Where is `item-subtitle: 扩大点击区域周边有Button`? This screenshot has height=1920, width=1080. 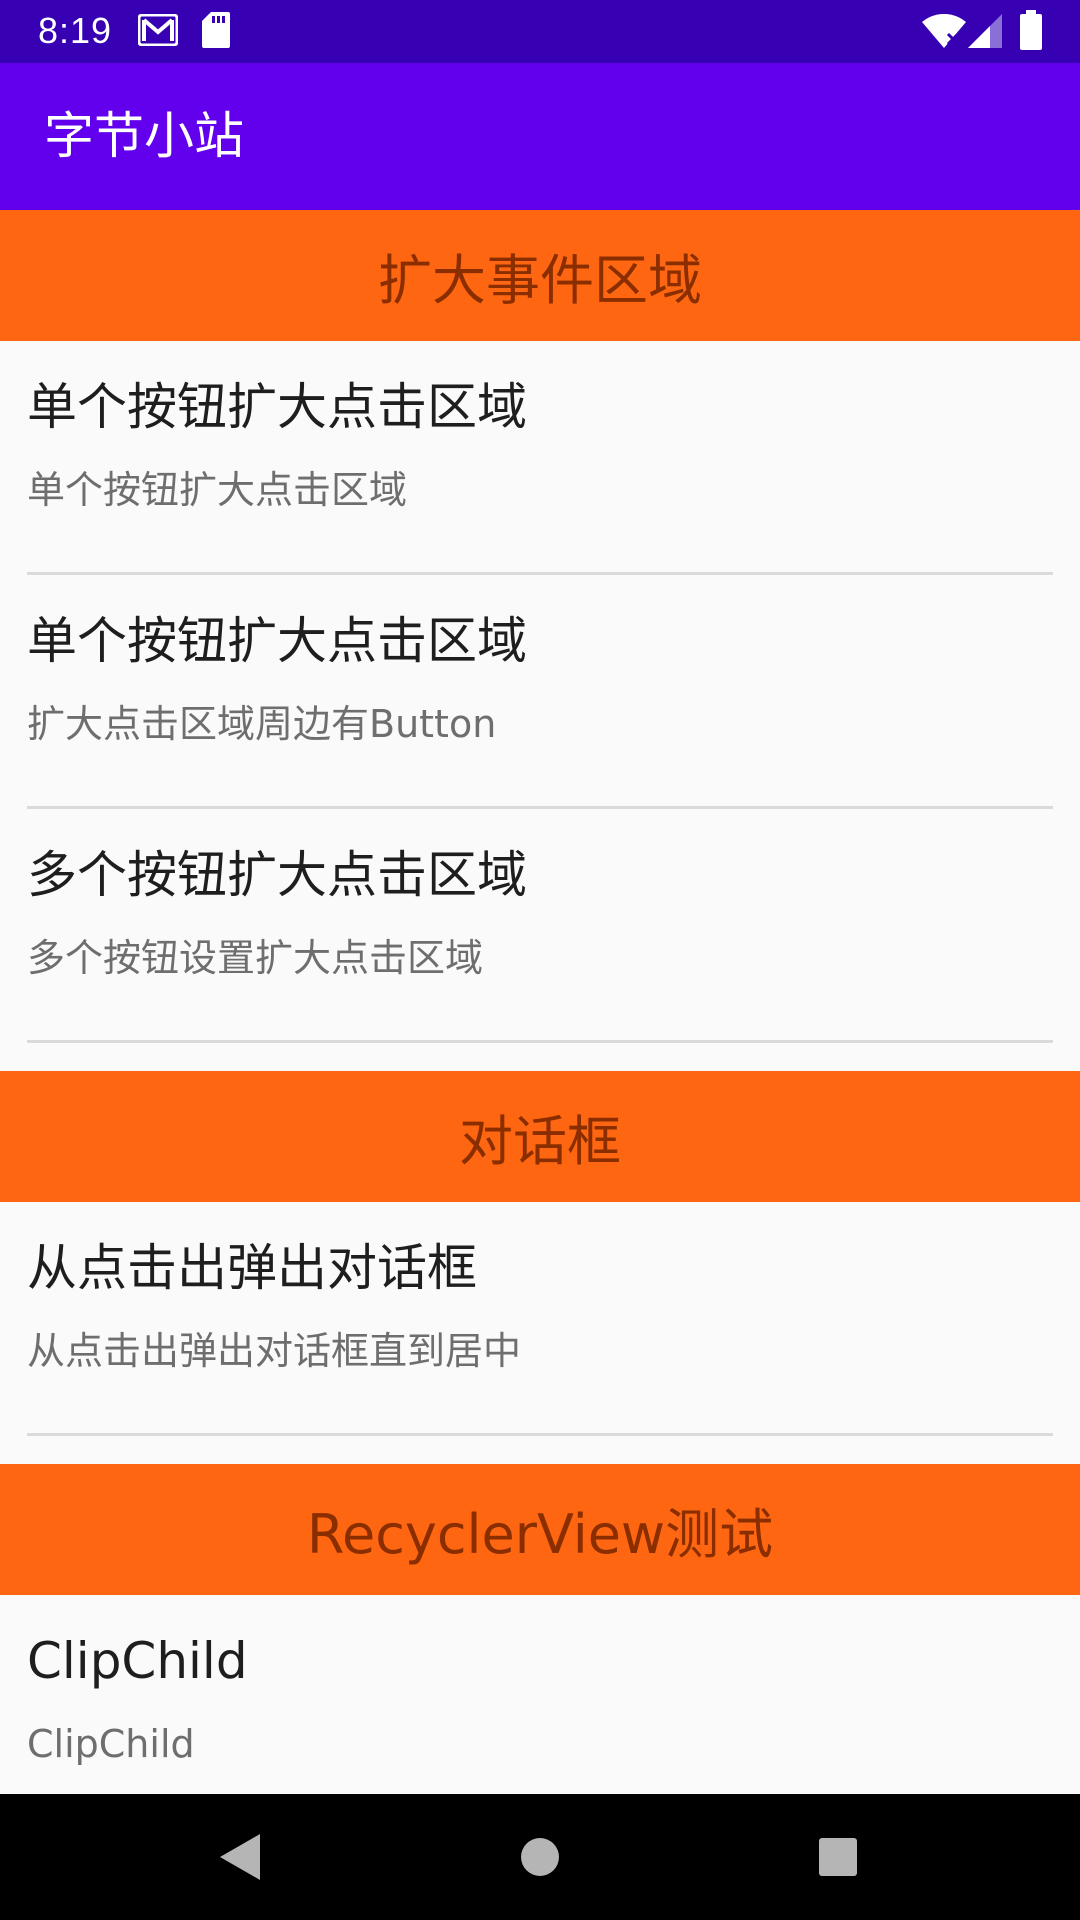 item-subtitle: 扩大点击区域周边有Button is located at coordinates (262, 724).